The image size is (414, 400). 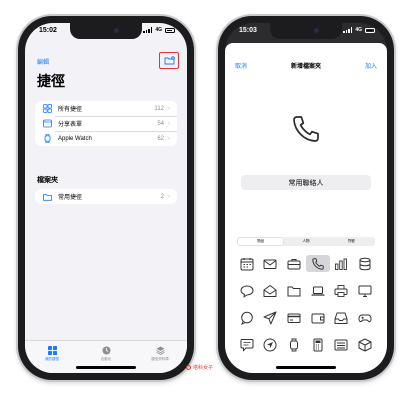 I want to click on tray-icon, so click(x=342, y=317).